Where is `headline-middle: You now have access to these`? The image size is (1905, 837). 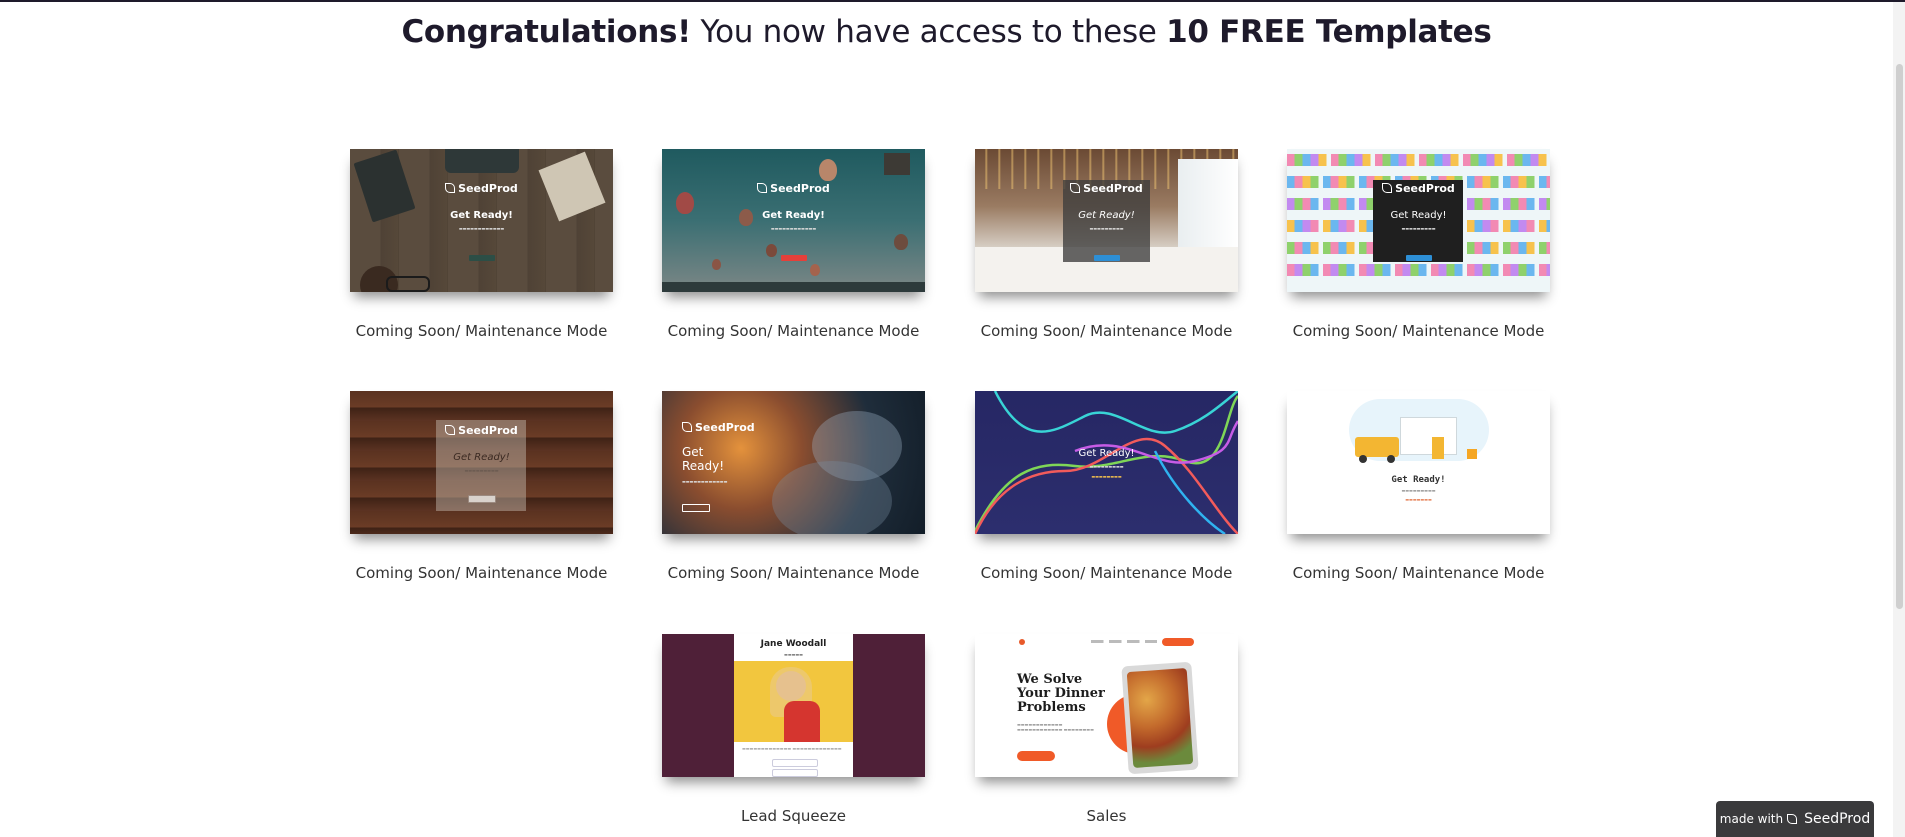
headline-middle: You now have access to these is located at coordinates (929, 32).